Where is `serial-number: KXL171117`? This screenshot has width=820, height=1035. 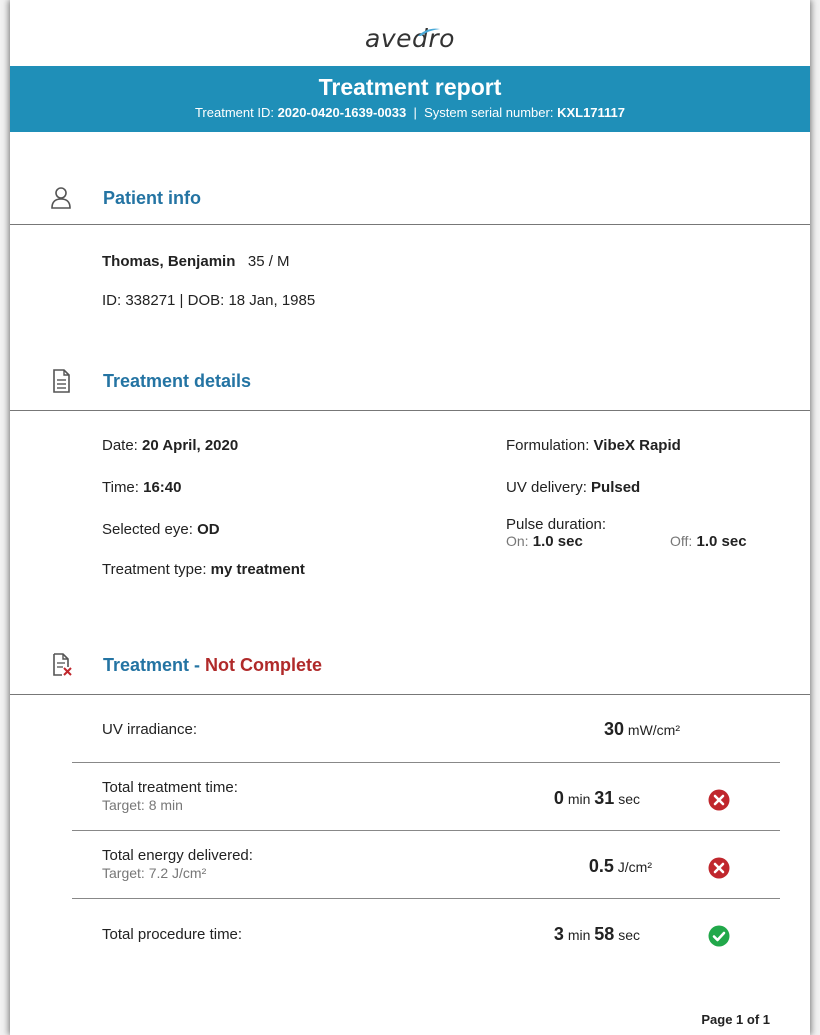
serial-number: KXL171117 is located at coordinates (591, 112).